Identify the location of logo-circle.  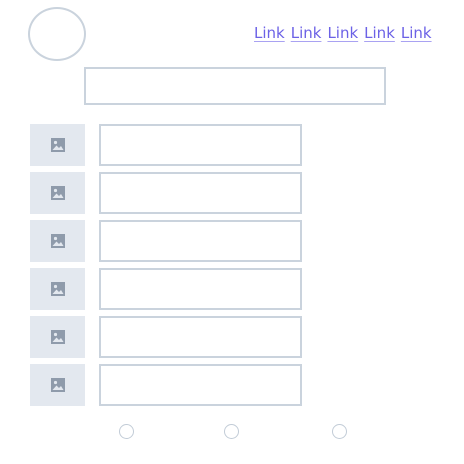
(57, 34).